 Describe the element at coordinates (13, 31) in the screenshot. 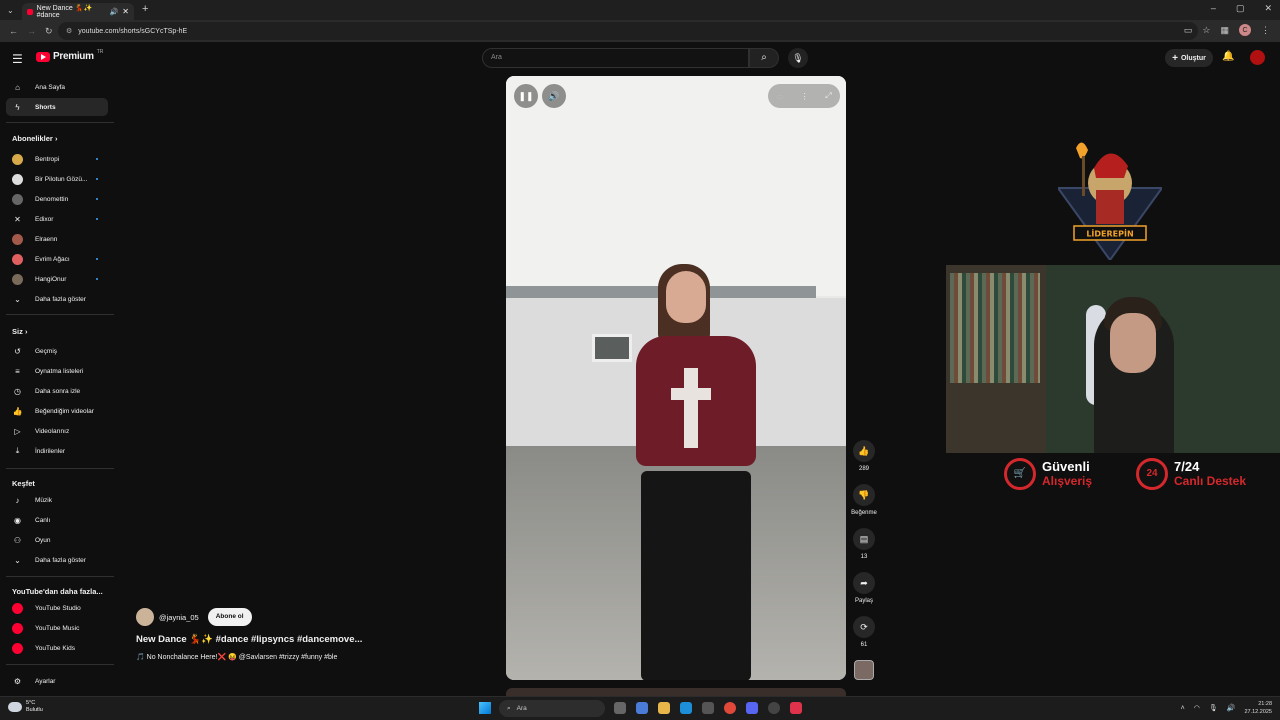

I see `back-icon: ←` at that location.